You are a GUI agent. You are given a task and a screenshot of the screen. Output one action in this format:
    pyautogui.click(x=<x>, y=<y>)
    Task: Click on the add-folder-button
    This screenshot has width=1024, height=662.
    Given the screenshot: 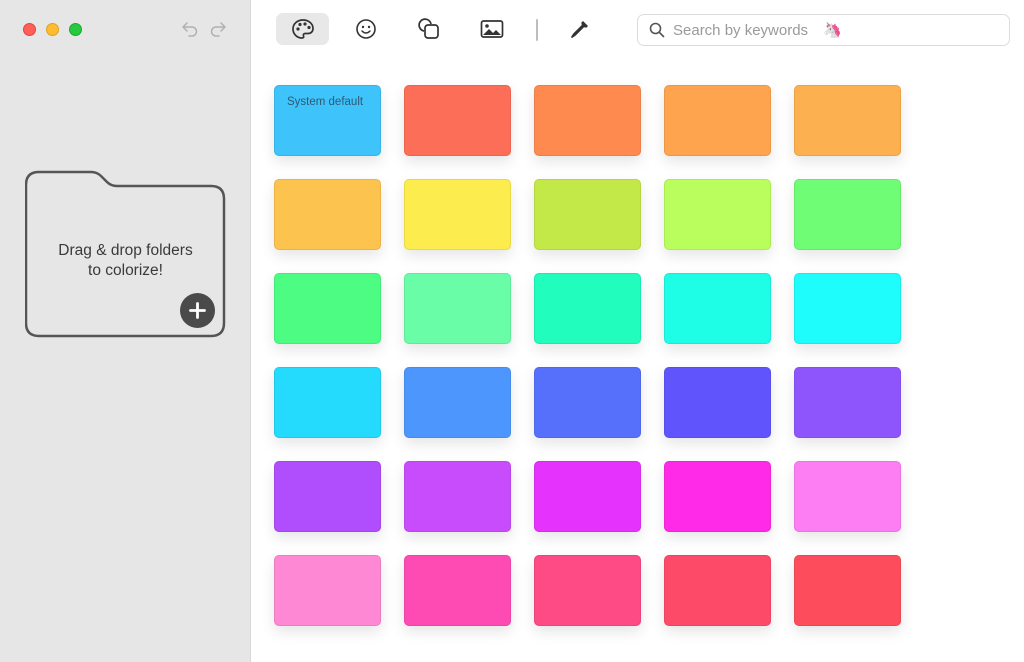 What is the action you would take?
    pyautogui.click(x=197, y=310)
    